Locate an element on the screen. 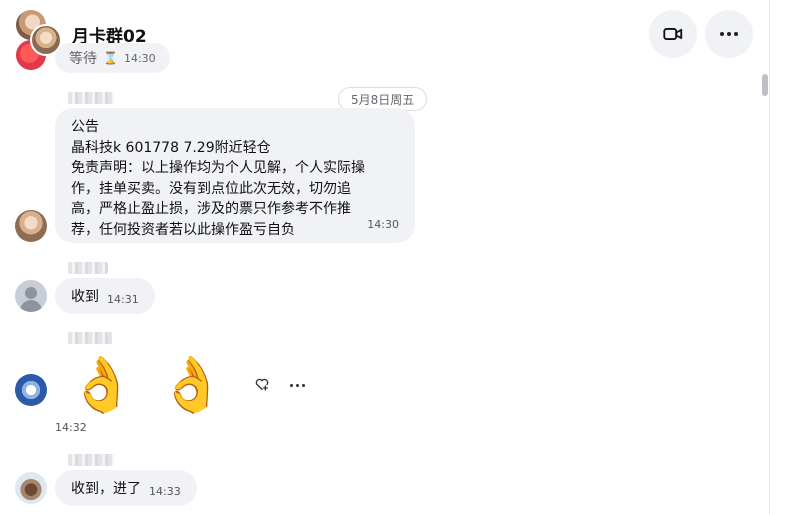 Image resolution: width=791 pixels, height=514 pixels. pending-message-text: 等待 is located at coordinates (83, 59).